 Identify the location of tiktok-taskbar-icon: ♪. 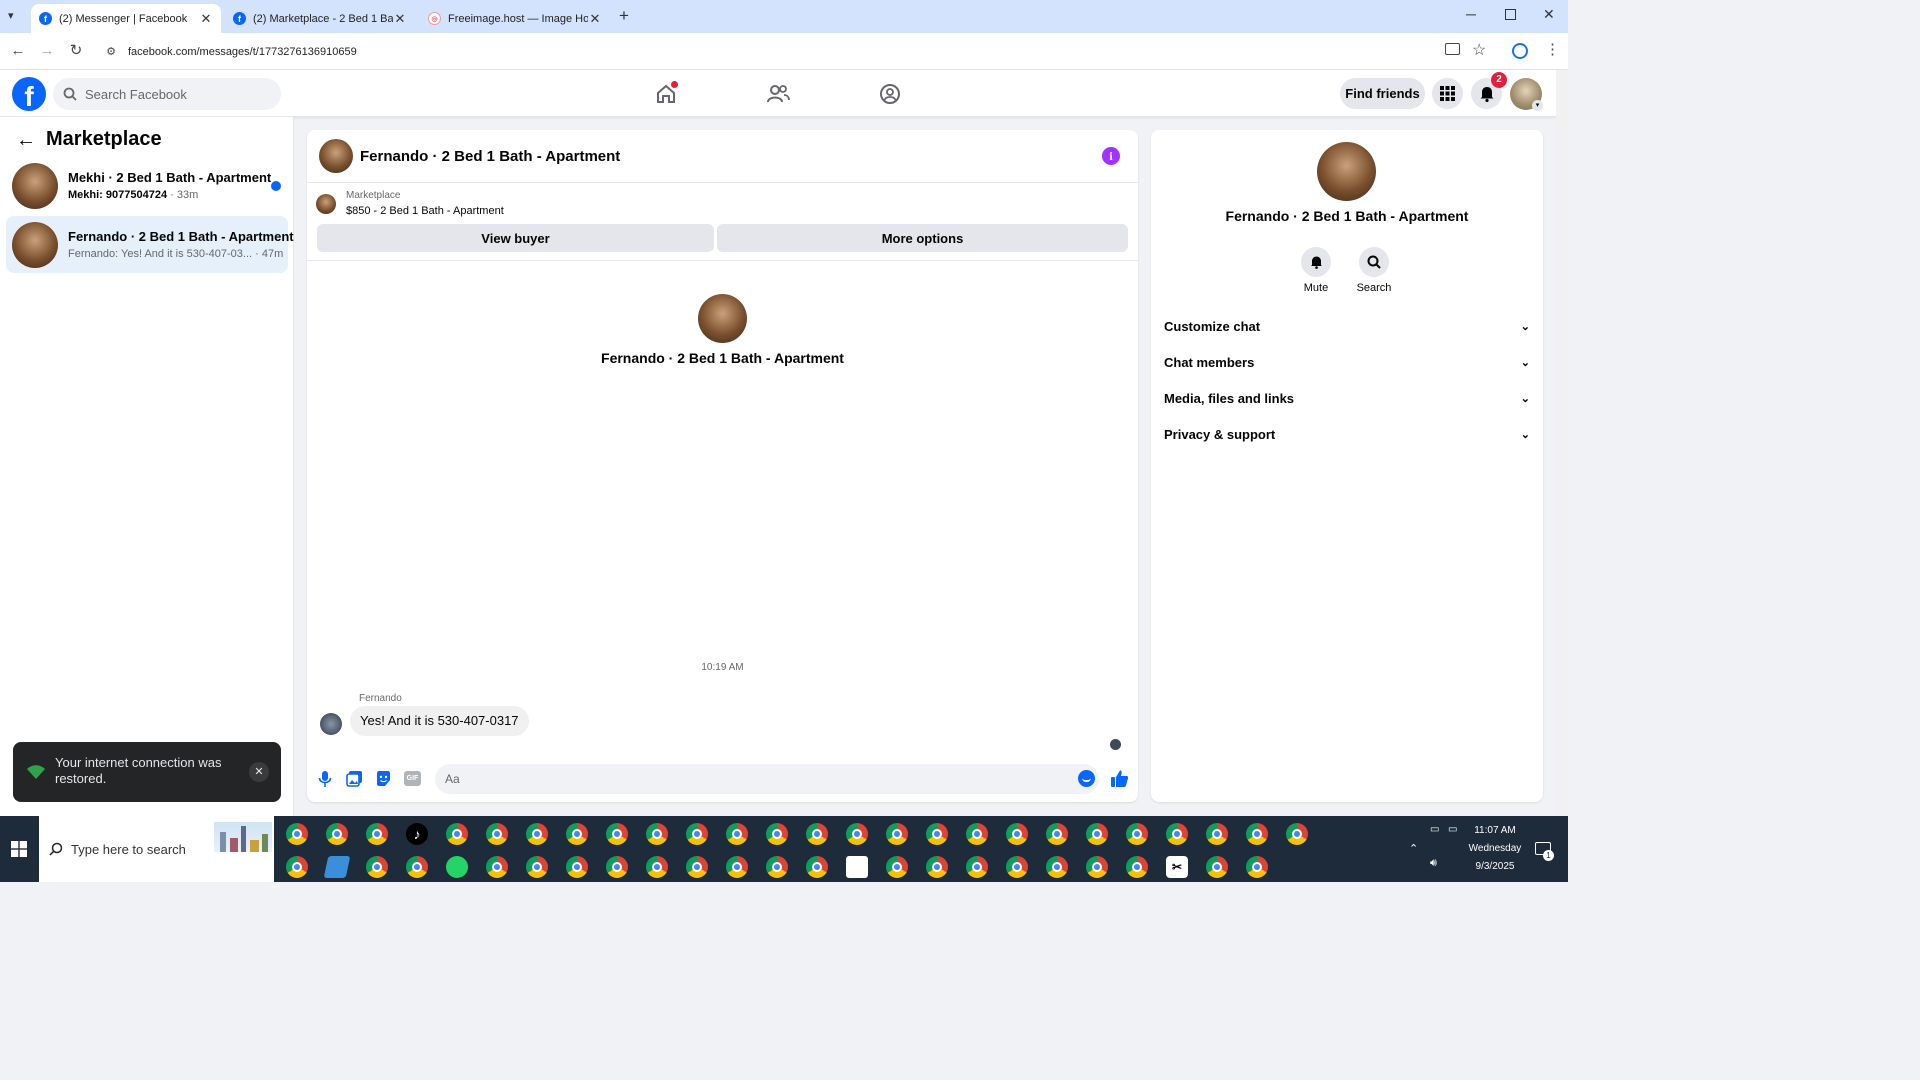
(417, 834).